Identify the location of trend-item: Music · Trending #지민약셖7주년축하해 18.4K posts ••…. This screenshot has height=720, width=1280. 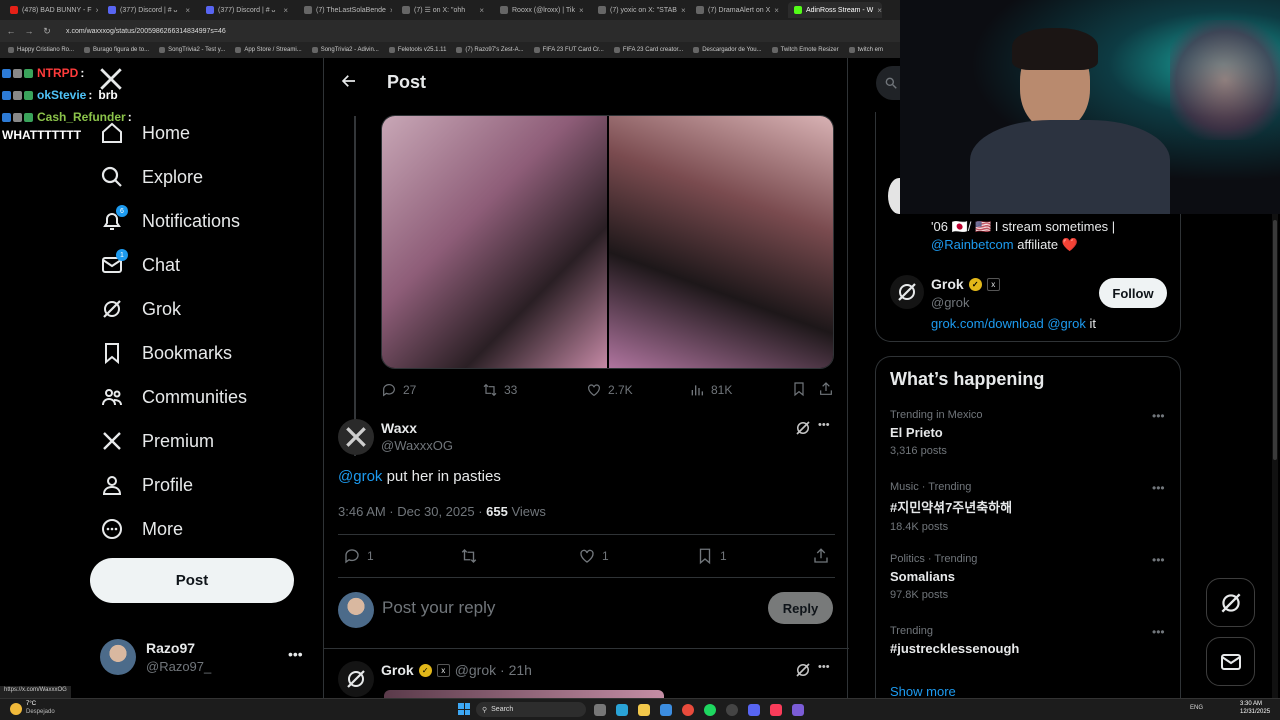
(1030, 512).